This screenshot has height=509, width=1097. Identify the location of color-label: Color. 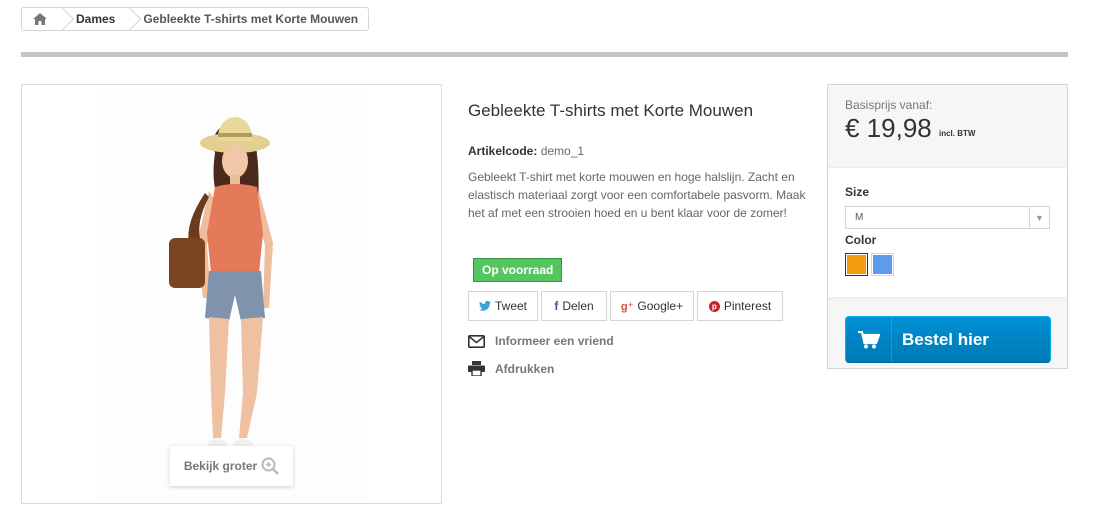
(861, 240).